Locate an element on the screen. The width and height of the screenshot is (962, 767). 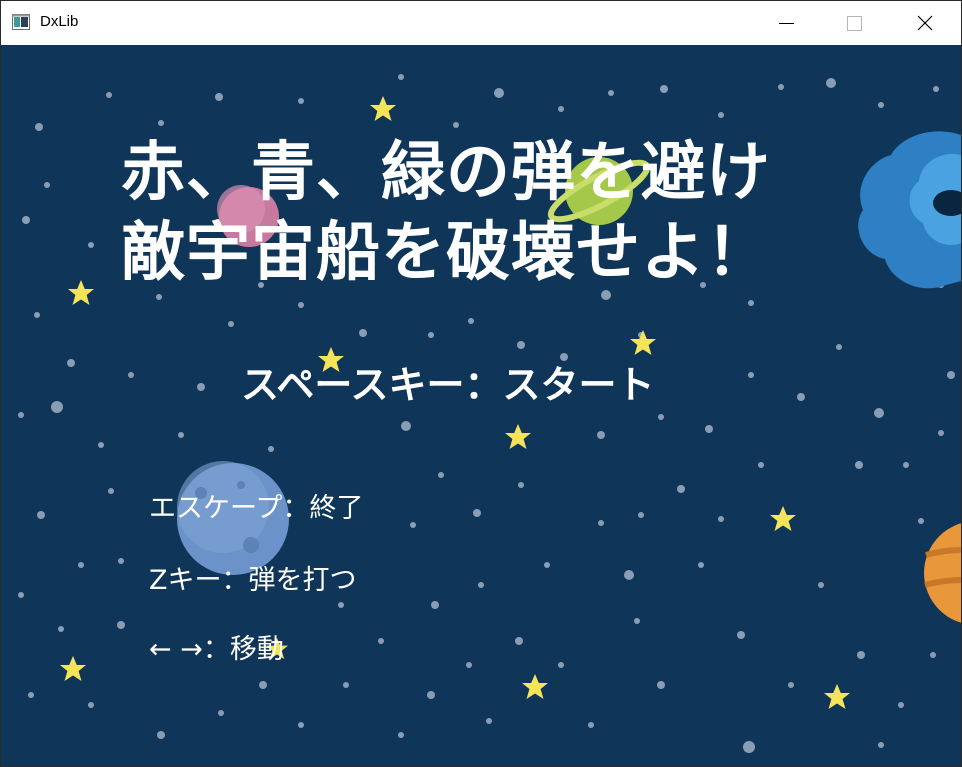
close-icon is located at coordinates (925, 23).